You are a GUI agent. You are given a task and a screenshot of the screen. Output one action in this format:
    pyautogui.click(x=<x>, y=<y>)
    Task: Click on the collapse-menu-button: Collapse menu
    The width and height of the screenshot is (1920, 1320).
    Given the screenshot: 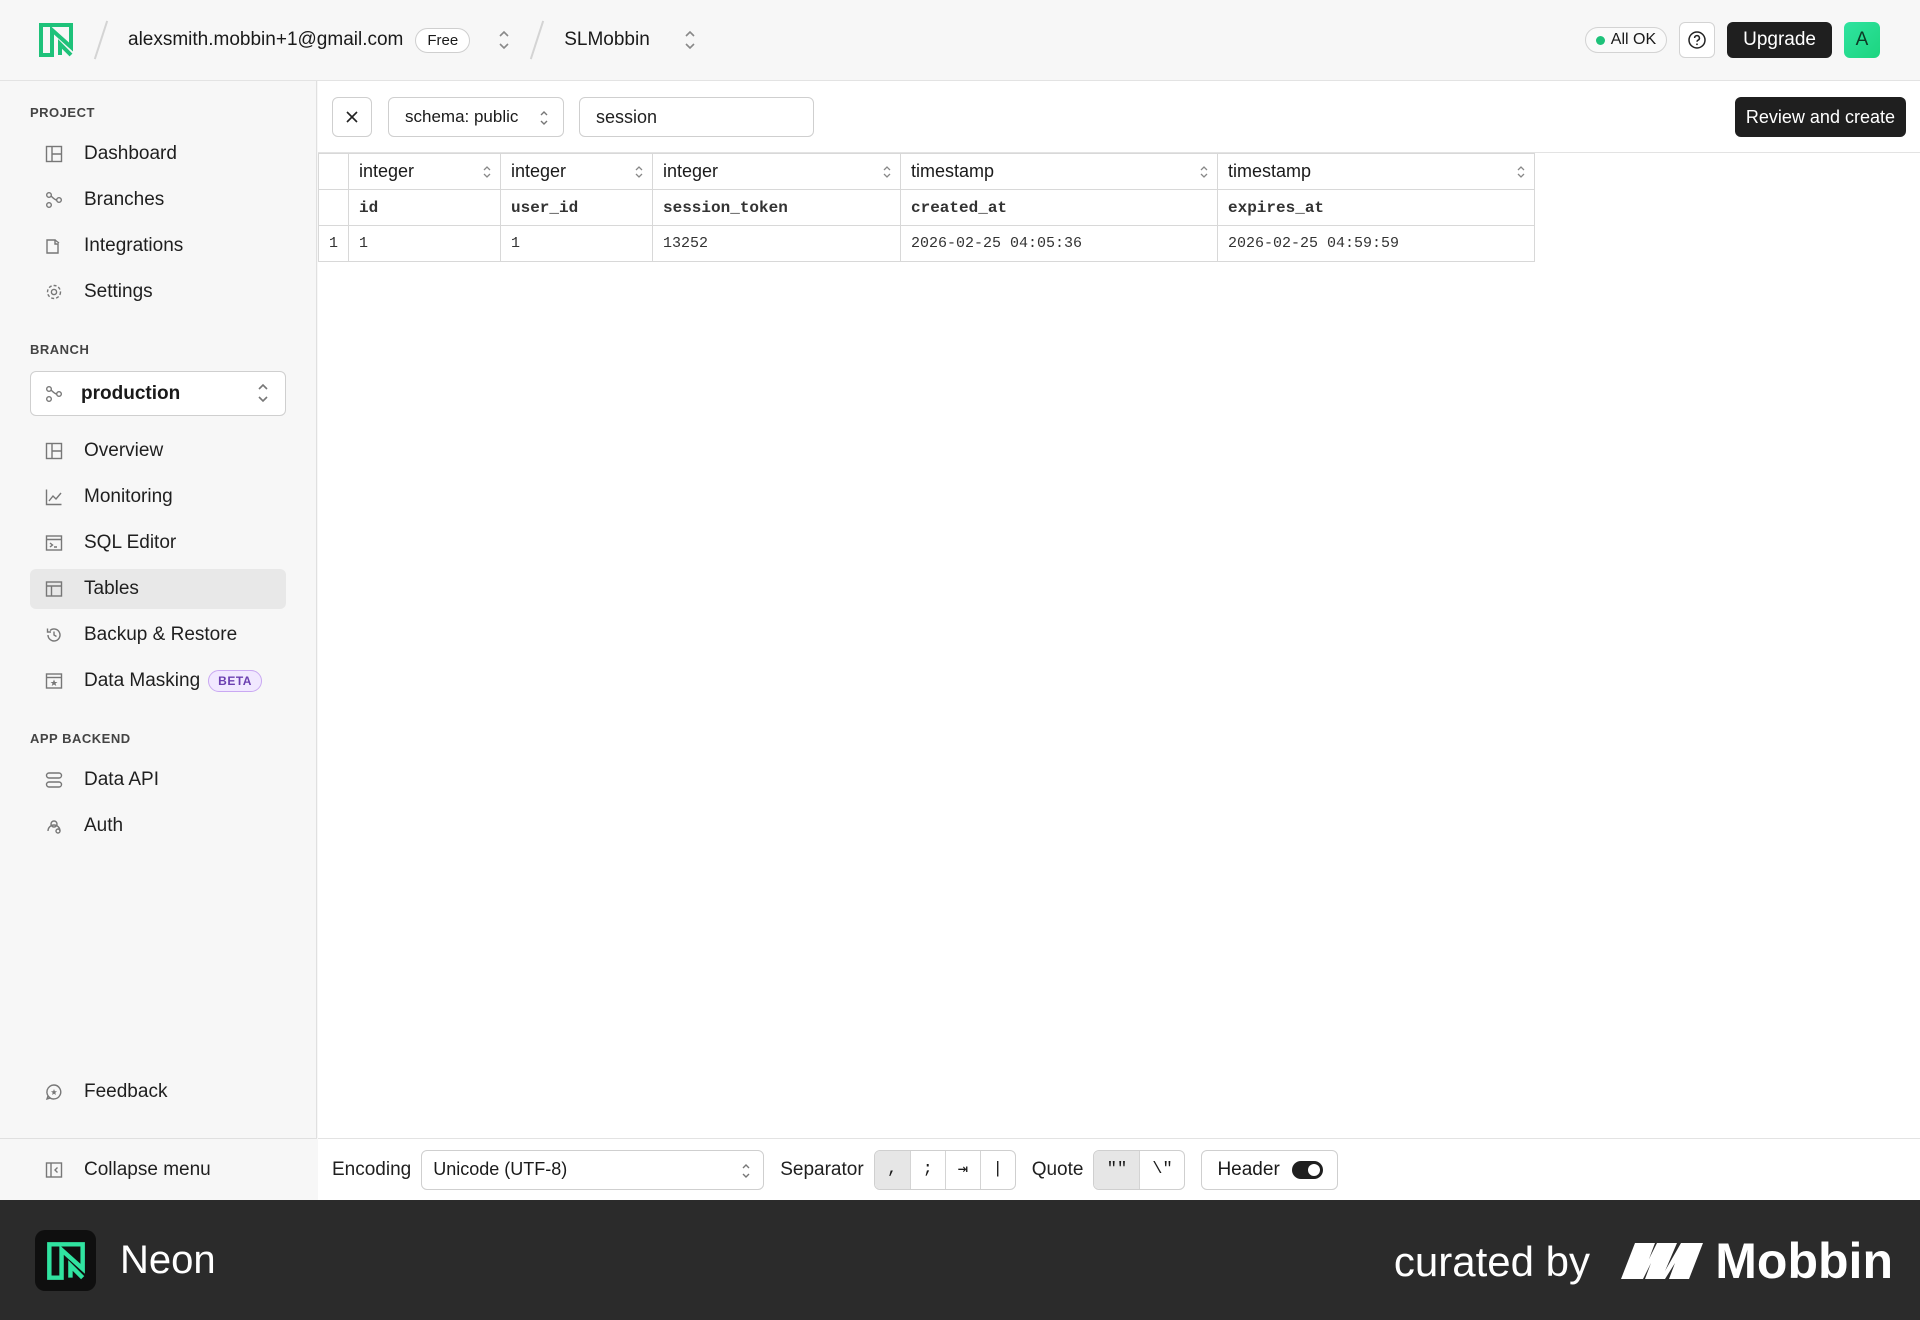 What is the action you would take?
    pyautogui.click(x=158, y=1170)
    